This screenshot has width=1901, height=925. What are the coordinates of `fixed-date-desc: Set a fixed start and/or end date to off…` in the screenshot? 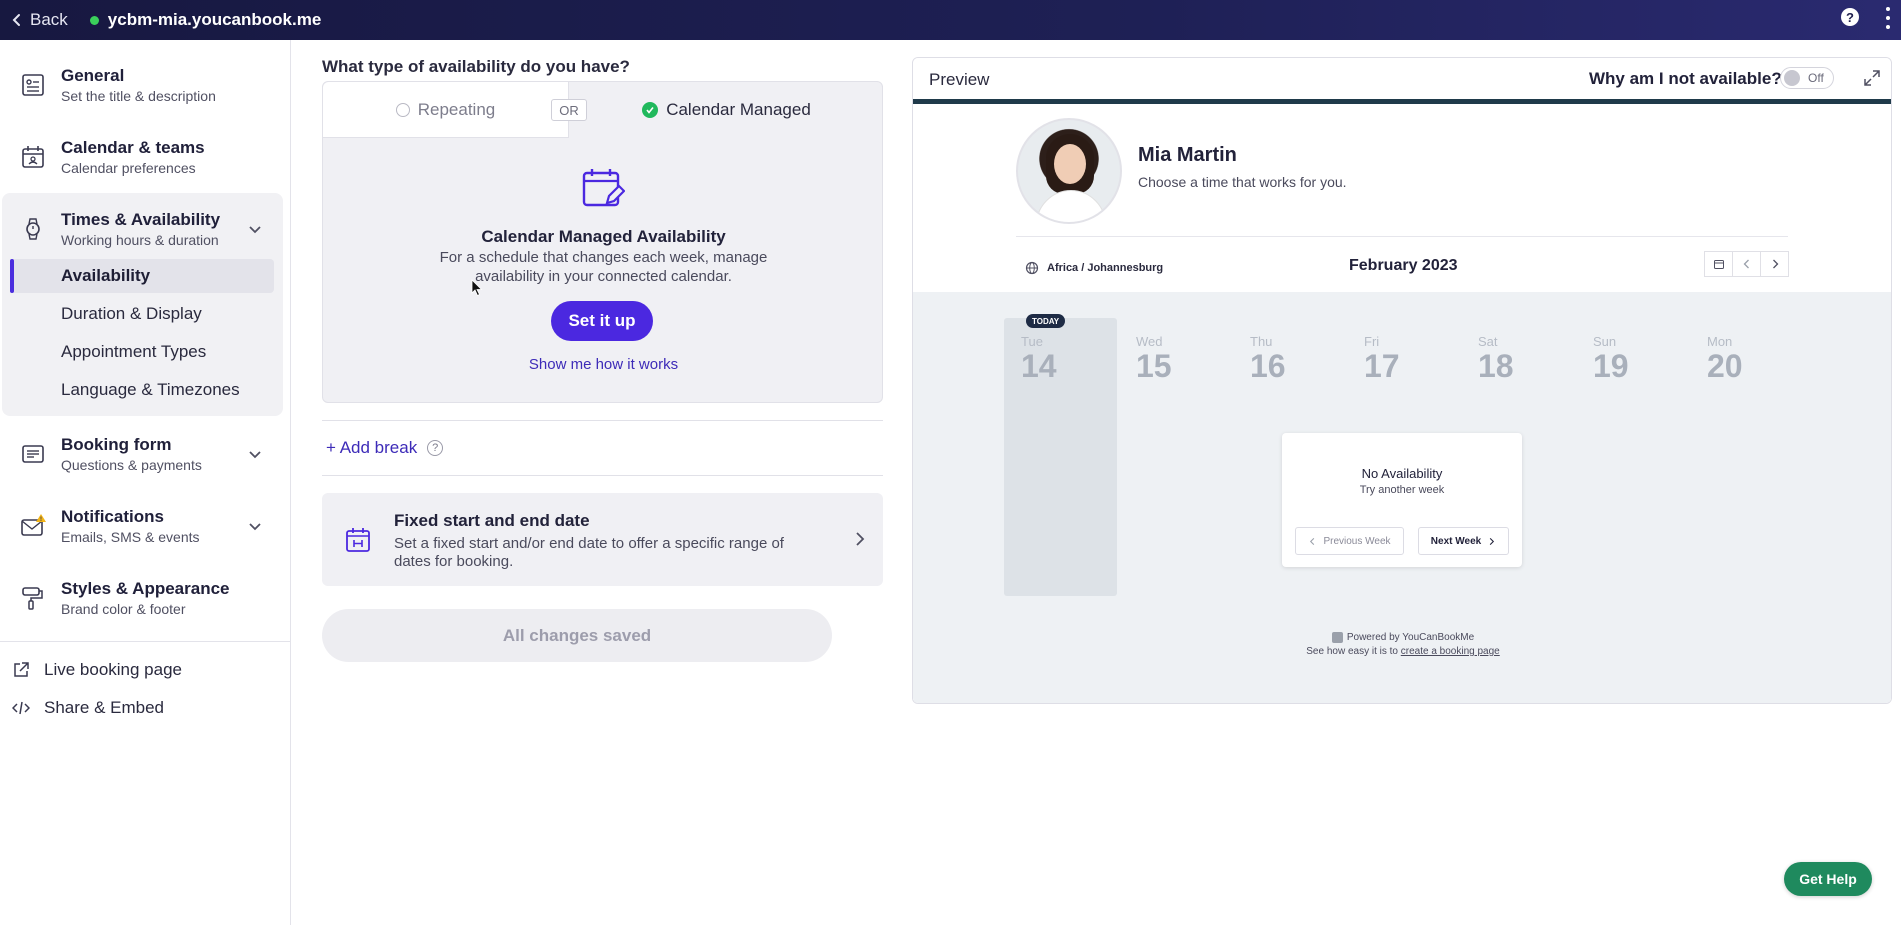 It's located at (589, 552).